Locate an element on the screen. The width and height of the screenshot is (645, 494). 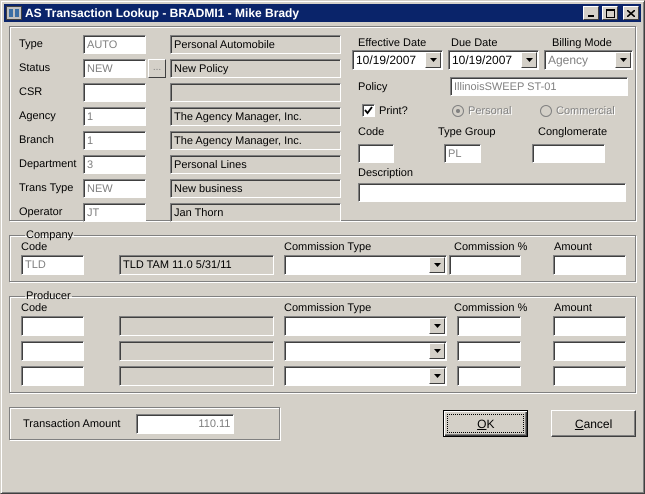
field-label: Billing Mode is located at coordinates (581, 43).